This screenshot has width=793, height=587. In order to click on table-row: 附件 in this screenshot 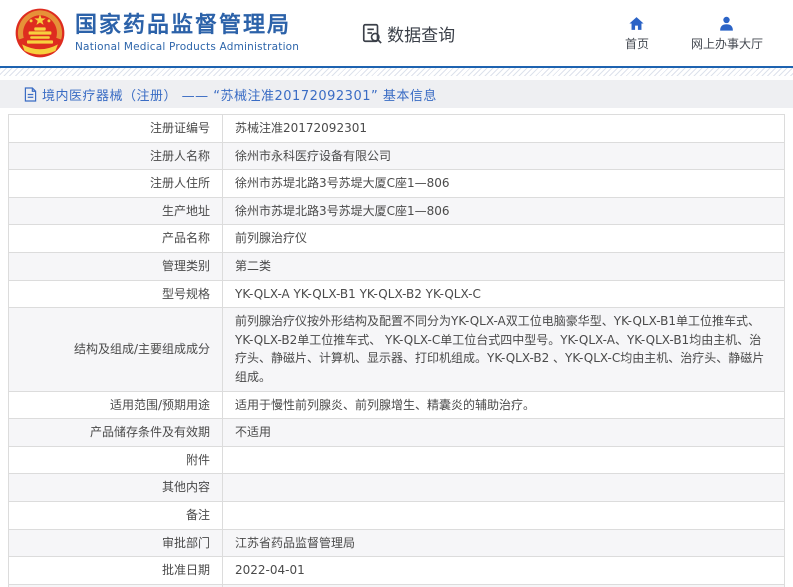, I will do `click(396, 460)`.